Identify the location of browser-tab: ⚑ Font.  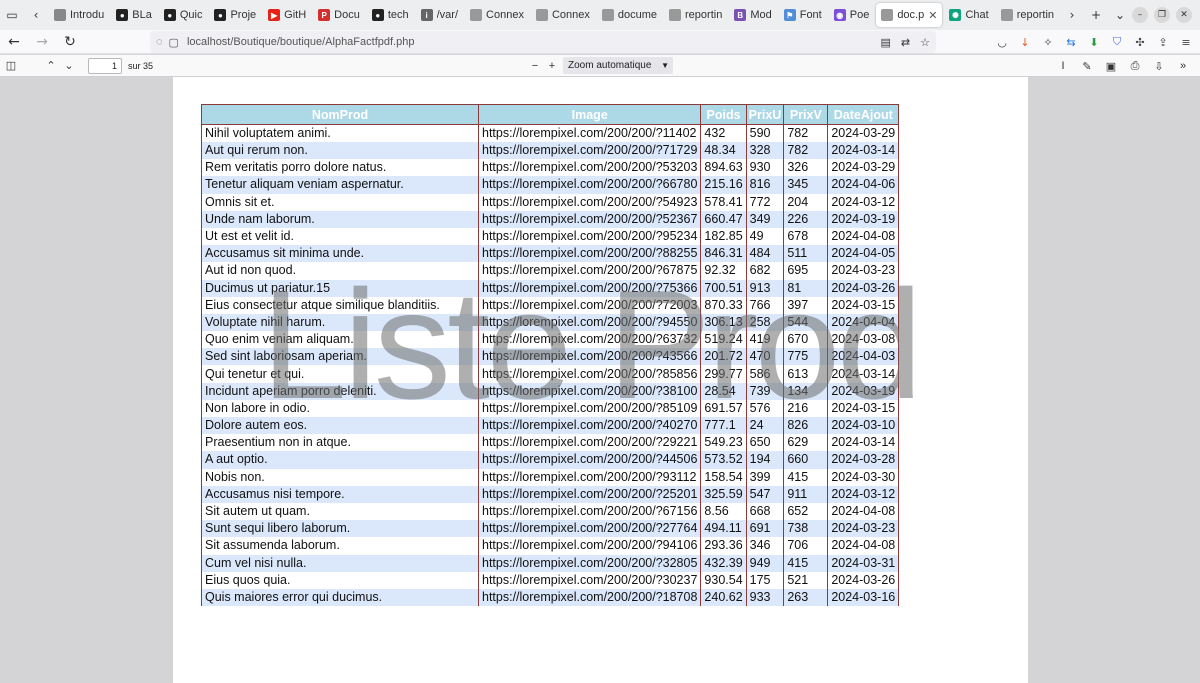
(803, 15).